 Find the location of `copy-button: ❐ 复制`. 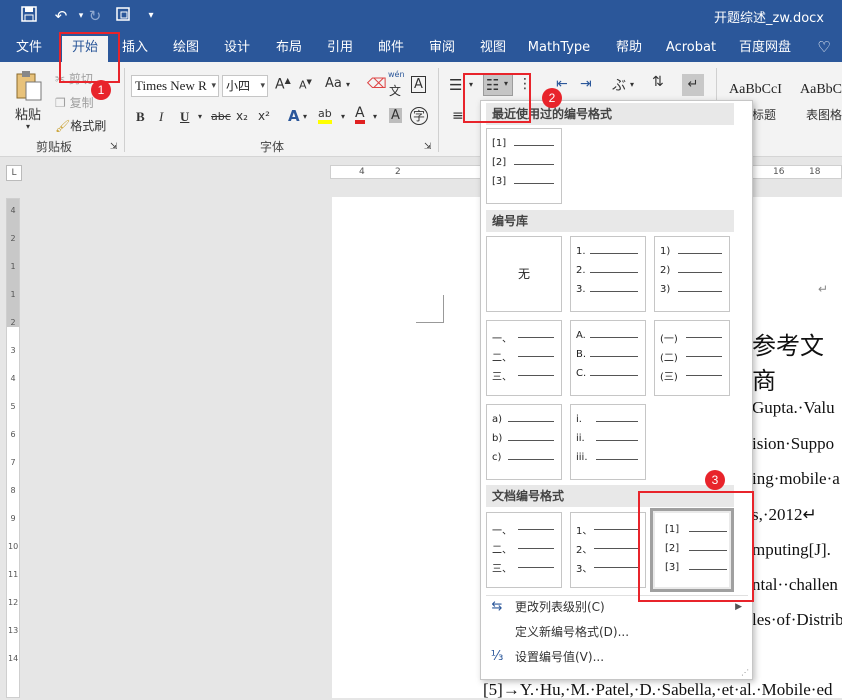

copy-button: ❐ 复制 is located at coordinates (74, 102).